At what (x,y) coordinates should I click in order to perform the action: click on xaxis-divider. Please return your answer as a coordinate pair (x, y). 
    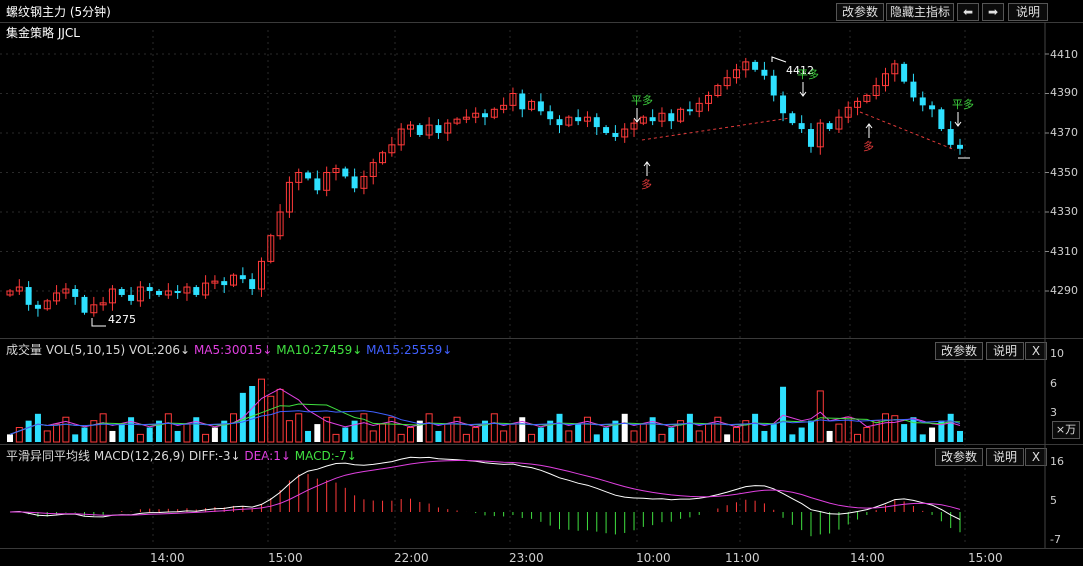
    Looking at the image, I should click on (541, 548).